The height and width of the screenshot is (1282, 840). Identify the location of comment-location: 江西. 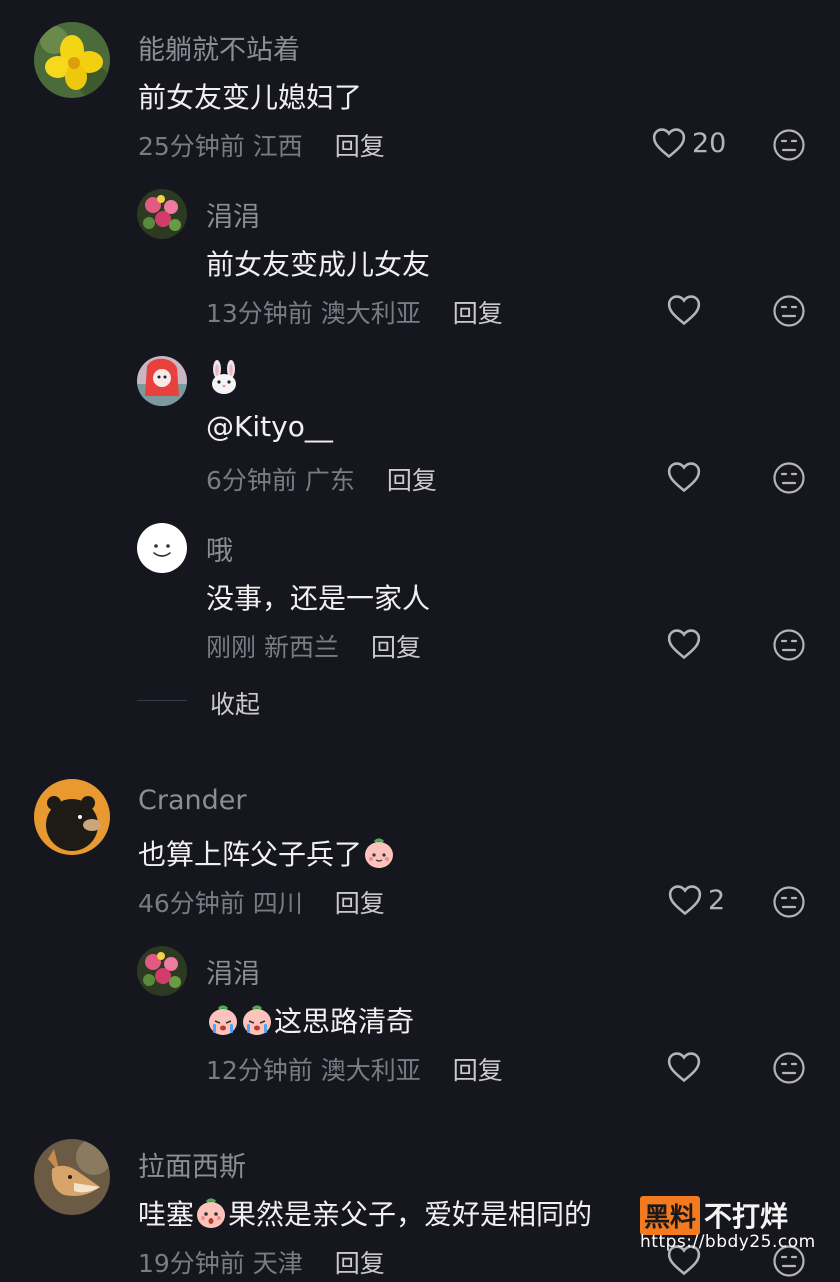
(277, 146).